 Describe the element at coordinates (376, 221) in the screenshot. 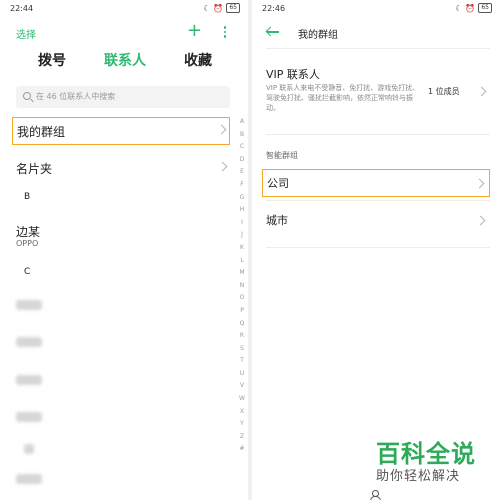

I see `group-city-item: 城市` at that location.